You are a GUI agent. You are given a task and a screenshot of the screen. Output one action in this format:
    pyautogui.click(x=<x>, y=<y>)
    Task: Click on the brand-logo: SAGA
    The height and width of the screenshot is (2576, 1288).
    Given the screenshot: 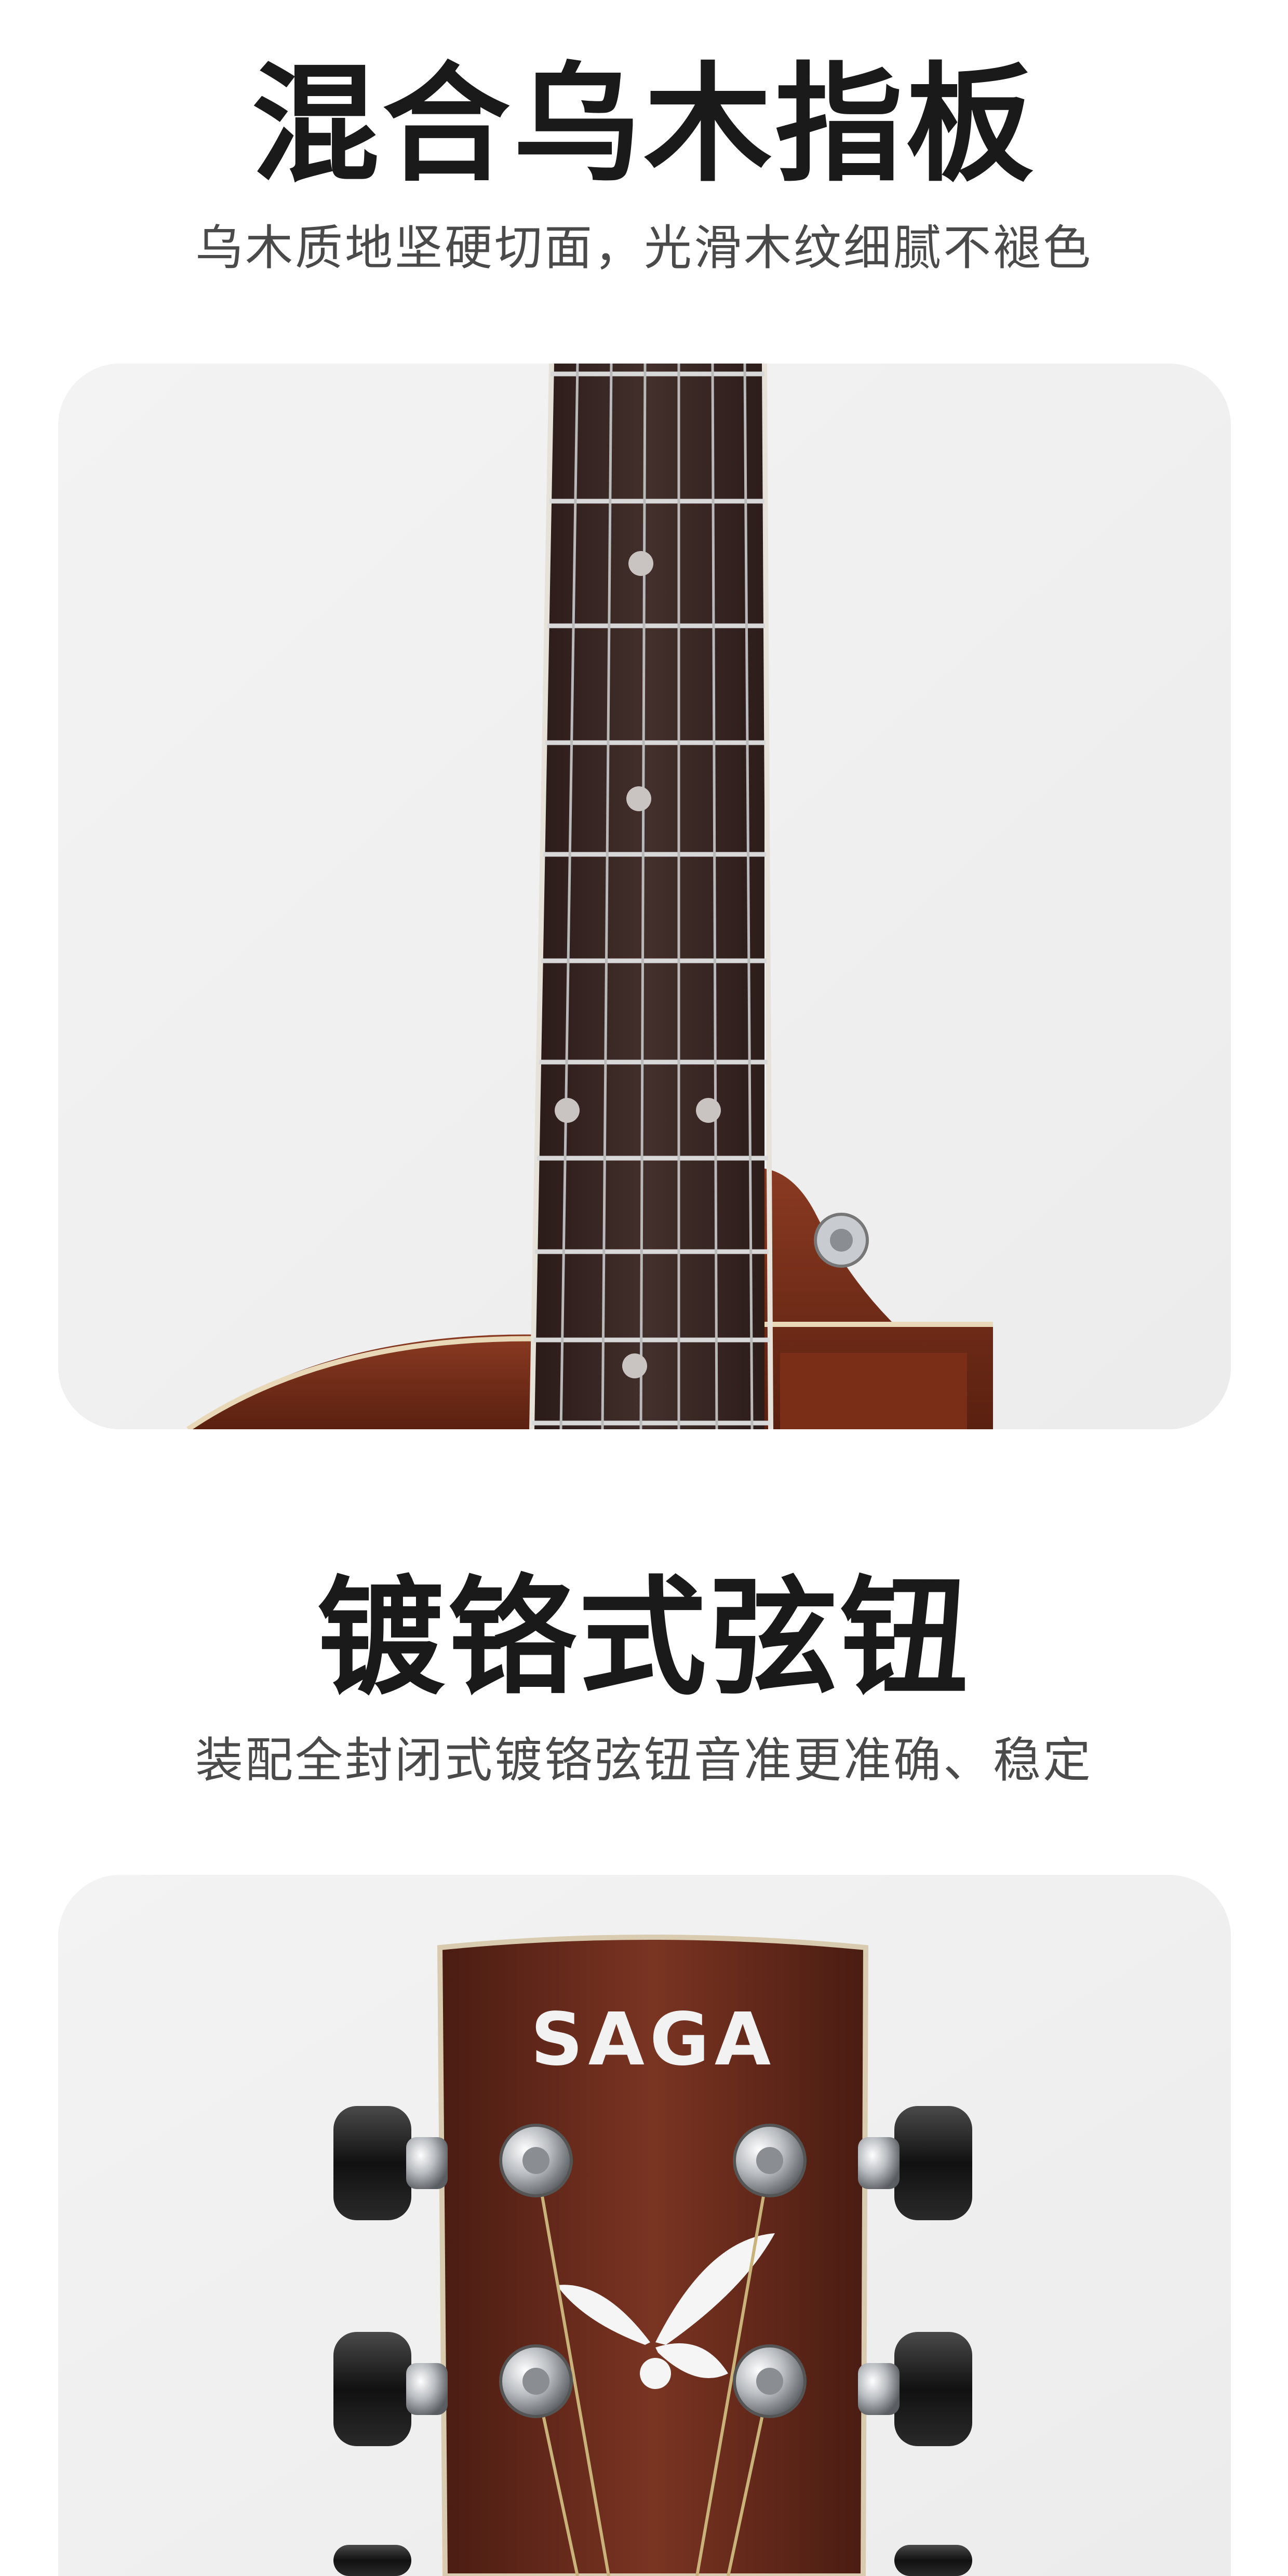 What is the action you would take?
    pyautogui.click(x=654, y=2040)
    